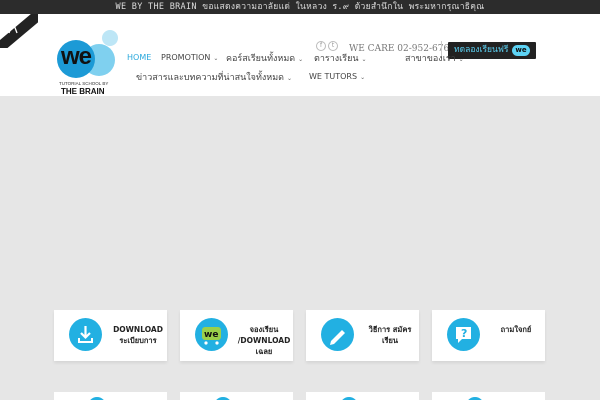  Describe the element at coordinates (516, 329) in the screenshot. I see `card-ask-question-label: ถามใจกย์` at that location.